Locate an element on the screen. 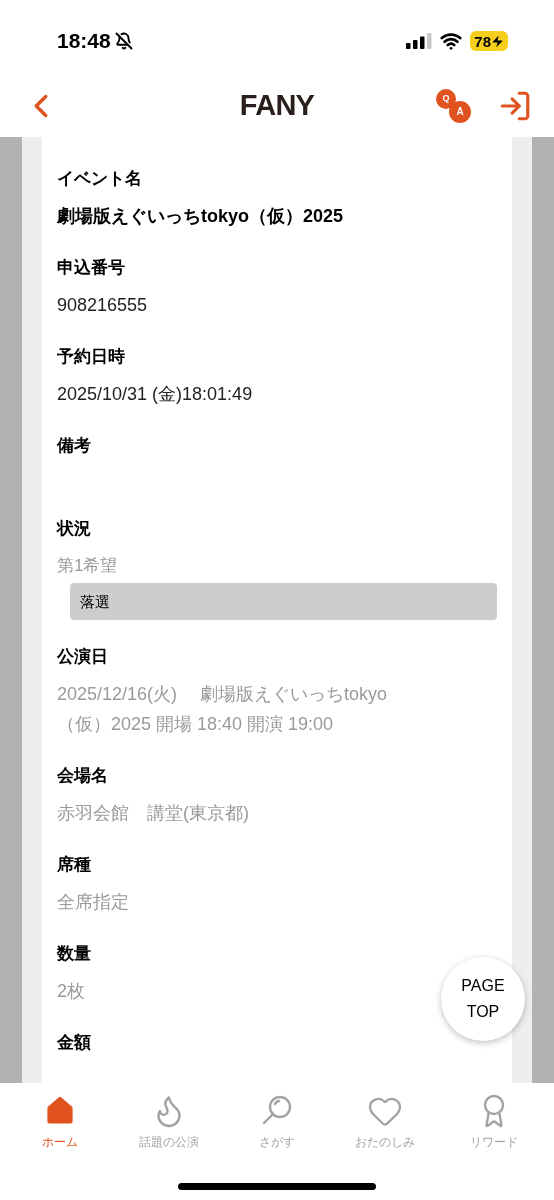 The width and height of the screenshot is (554, 1200). field-label: 金額 is located at coordinates (74, 1043).